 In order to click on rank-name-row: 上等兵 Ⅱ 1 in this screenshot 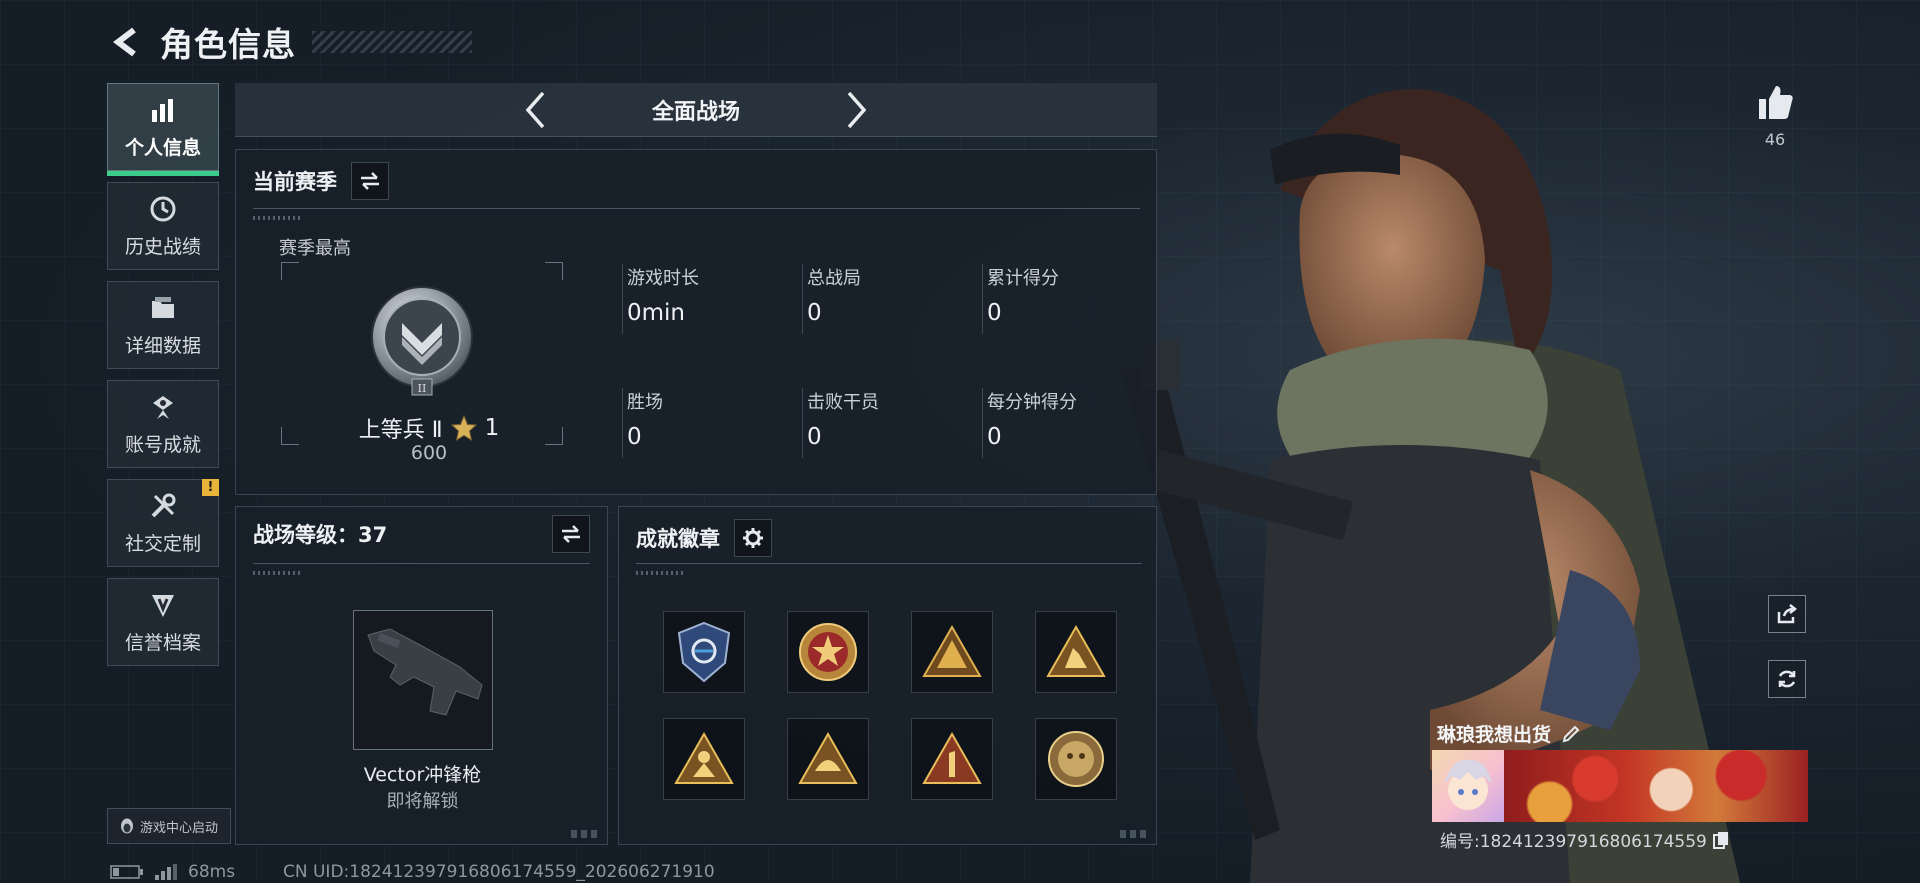, I will do `click(421, 428)`.